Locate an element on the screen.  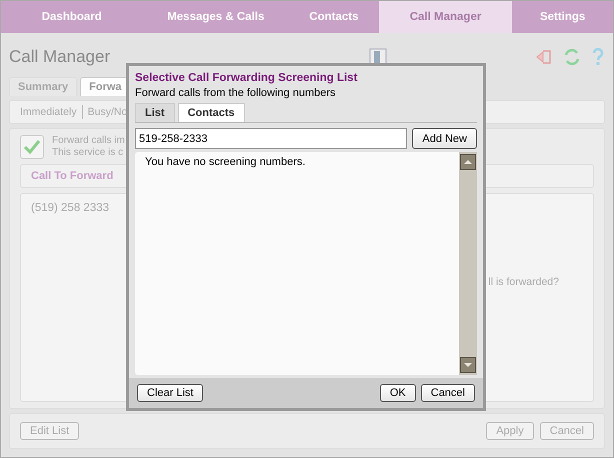
phone-number: (519) 258 2333 is located at coordinates (70, 208).